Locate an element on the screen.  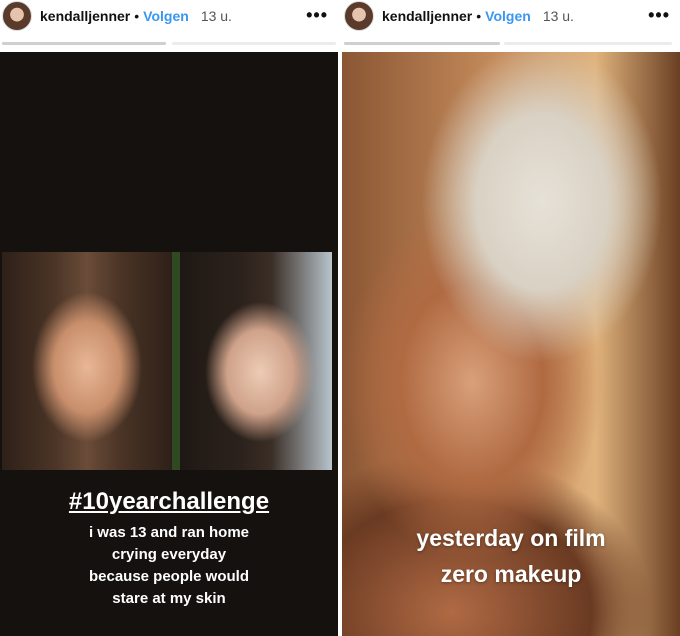
hashtag-caption: #10yearchallenge is located at coordinates (169, 502).